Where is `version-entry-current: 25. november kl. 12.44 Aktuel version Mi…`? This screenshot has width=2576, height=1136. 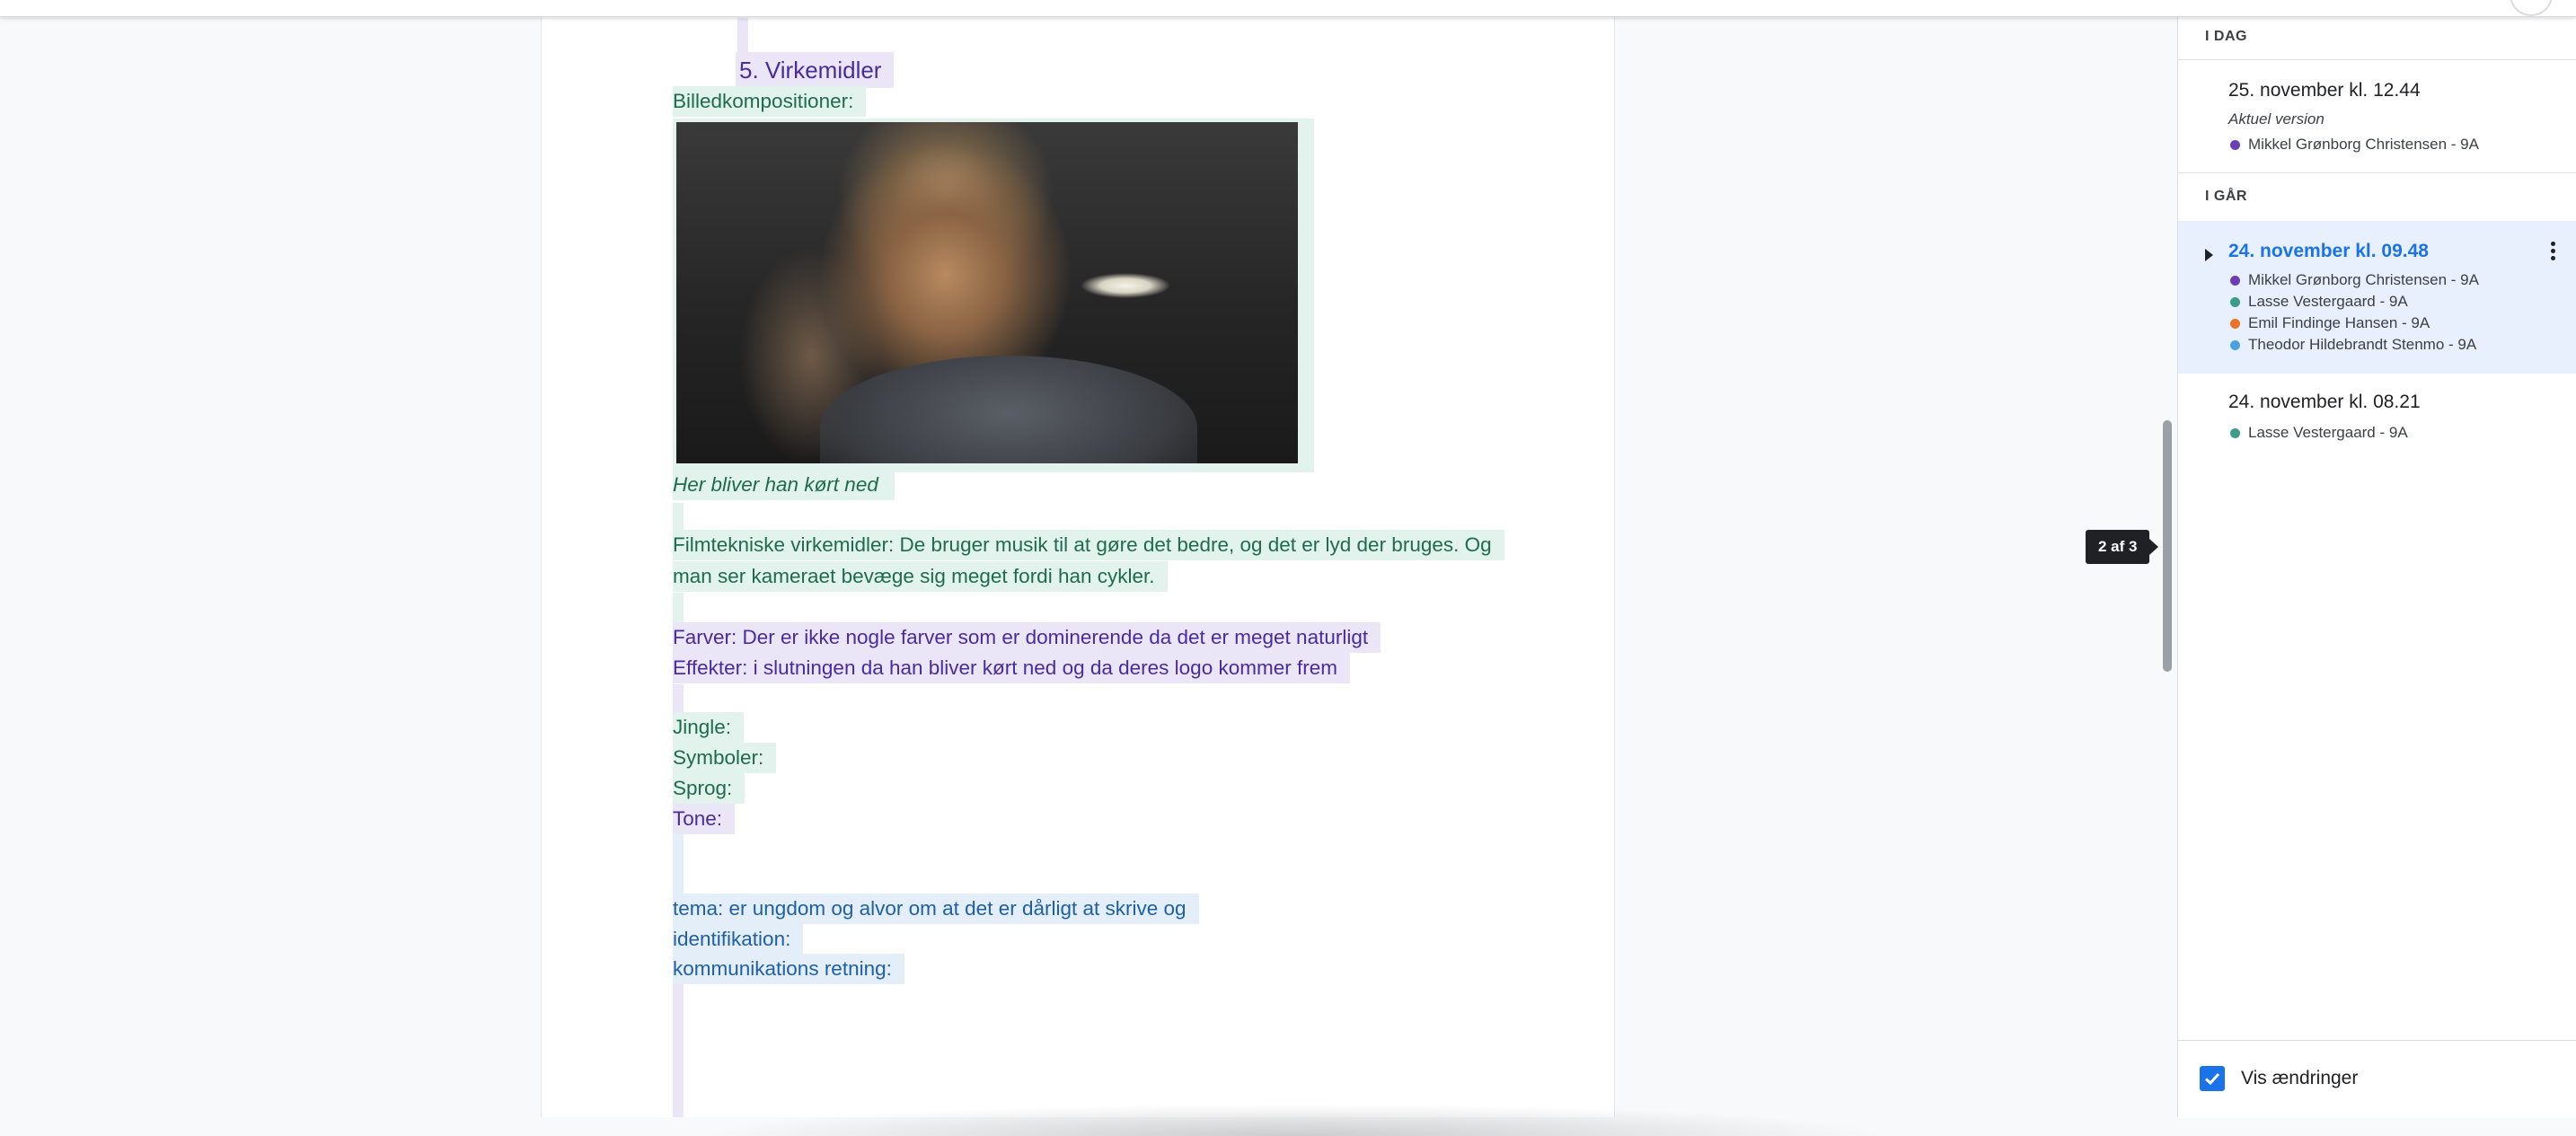 version-entry-current: 25. november kl. 12.44 Aktuel version Mi… is located at coordinates (2377, 116).